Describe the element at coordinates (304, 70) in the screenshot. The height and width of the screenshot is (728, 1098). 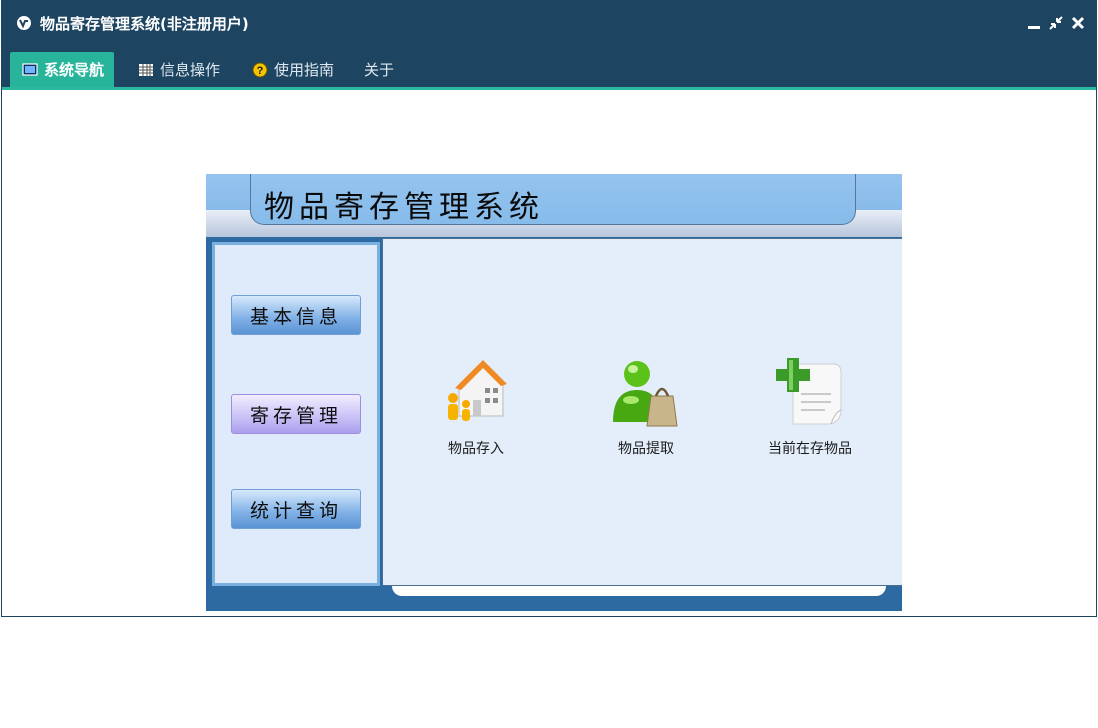
I see `menu-label: 使用指南` at that location.